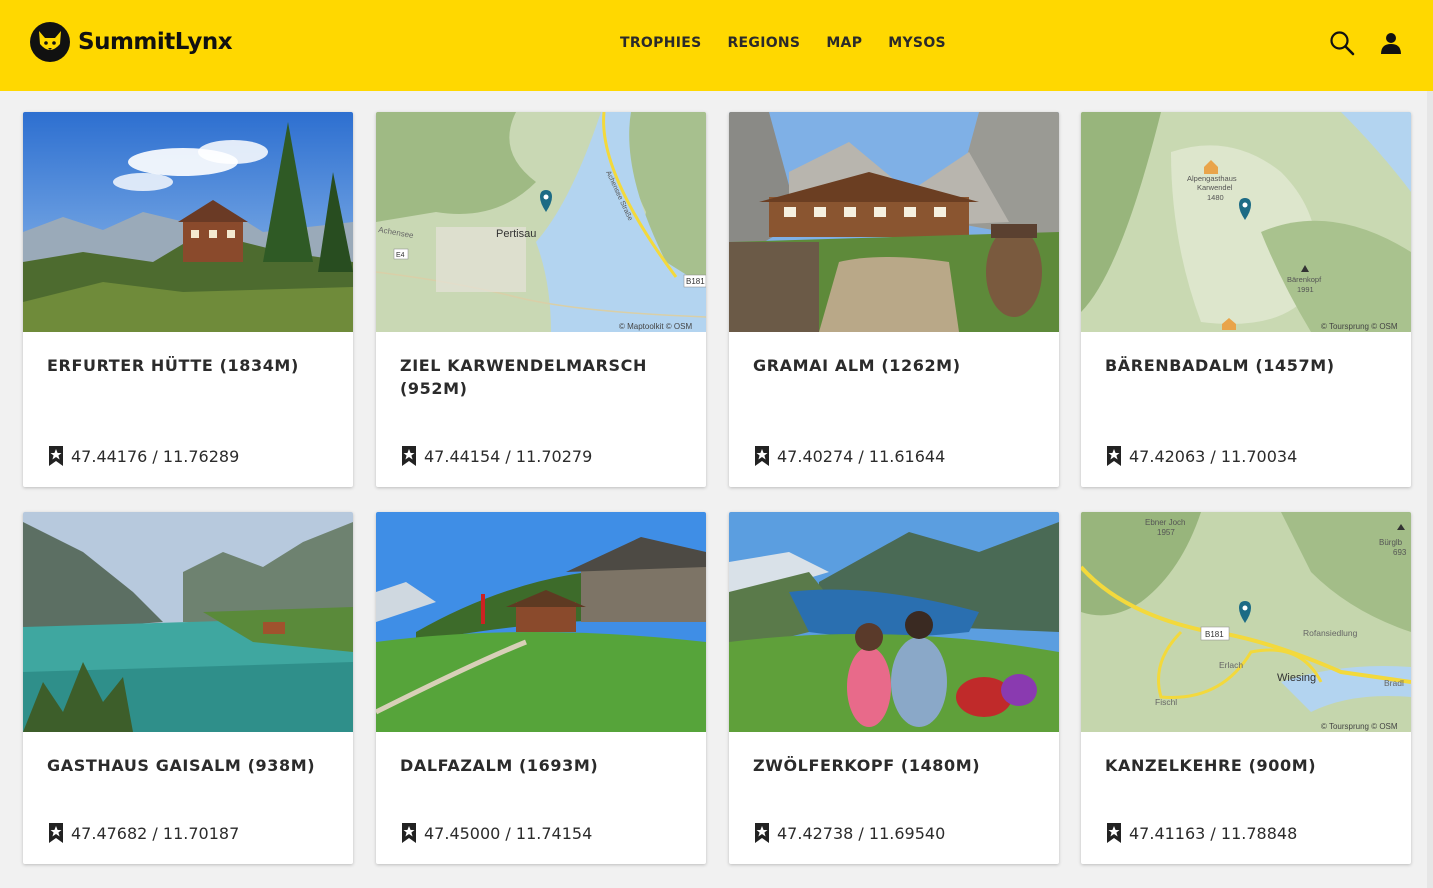 The height and width of the screenshot is (888, 1433). I want to click on svg-text: 1480, so click(1215, 197).